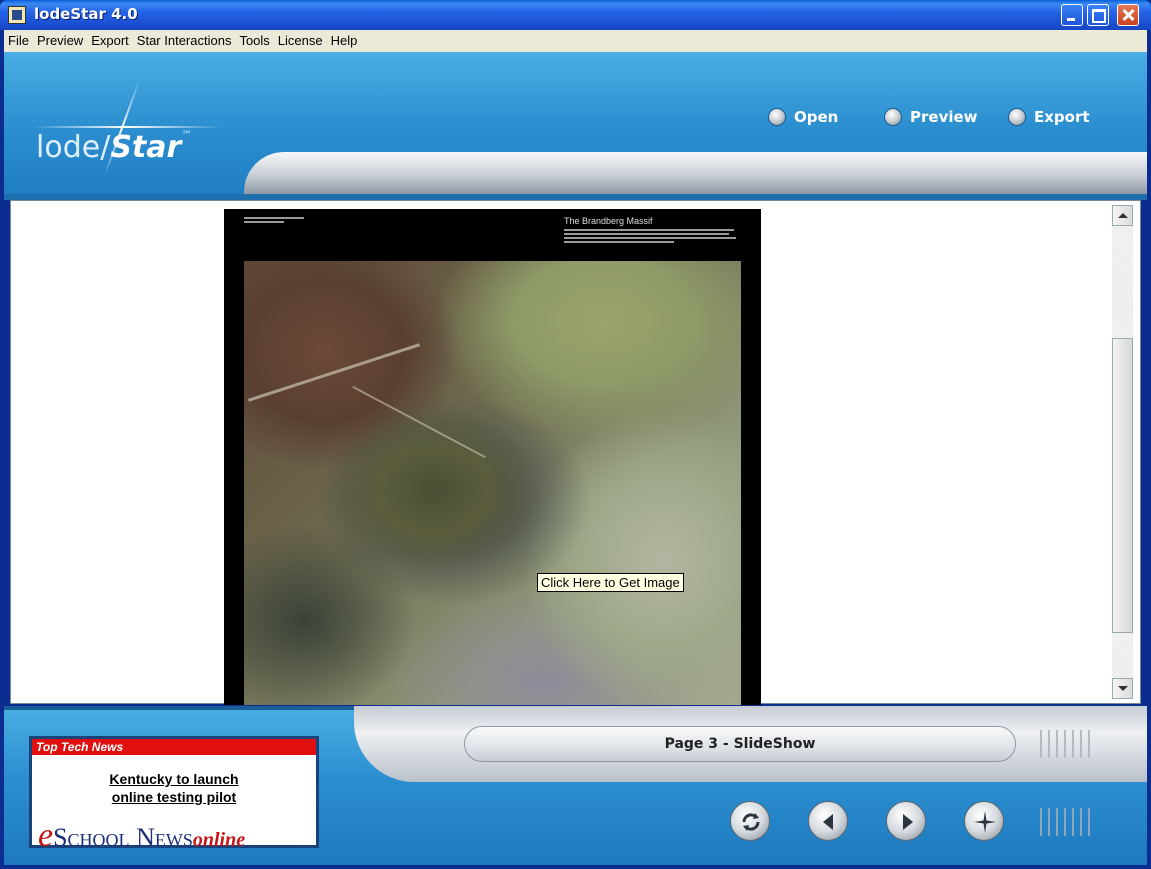  What do you see at coordinates (254, 39) in the screenshot?
I see `menu-tools: Tools` at bounding box center [254, 39].